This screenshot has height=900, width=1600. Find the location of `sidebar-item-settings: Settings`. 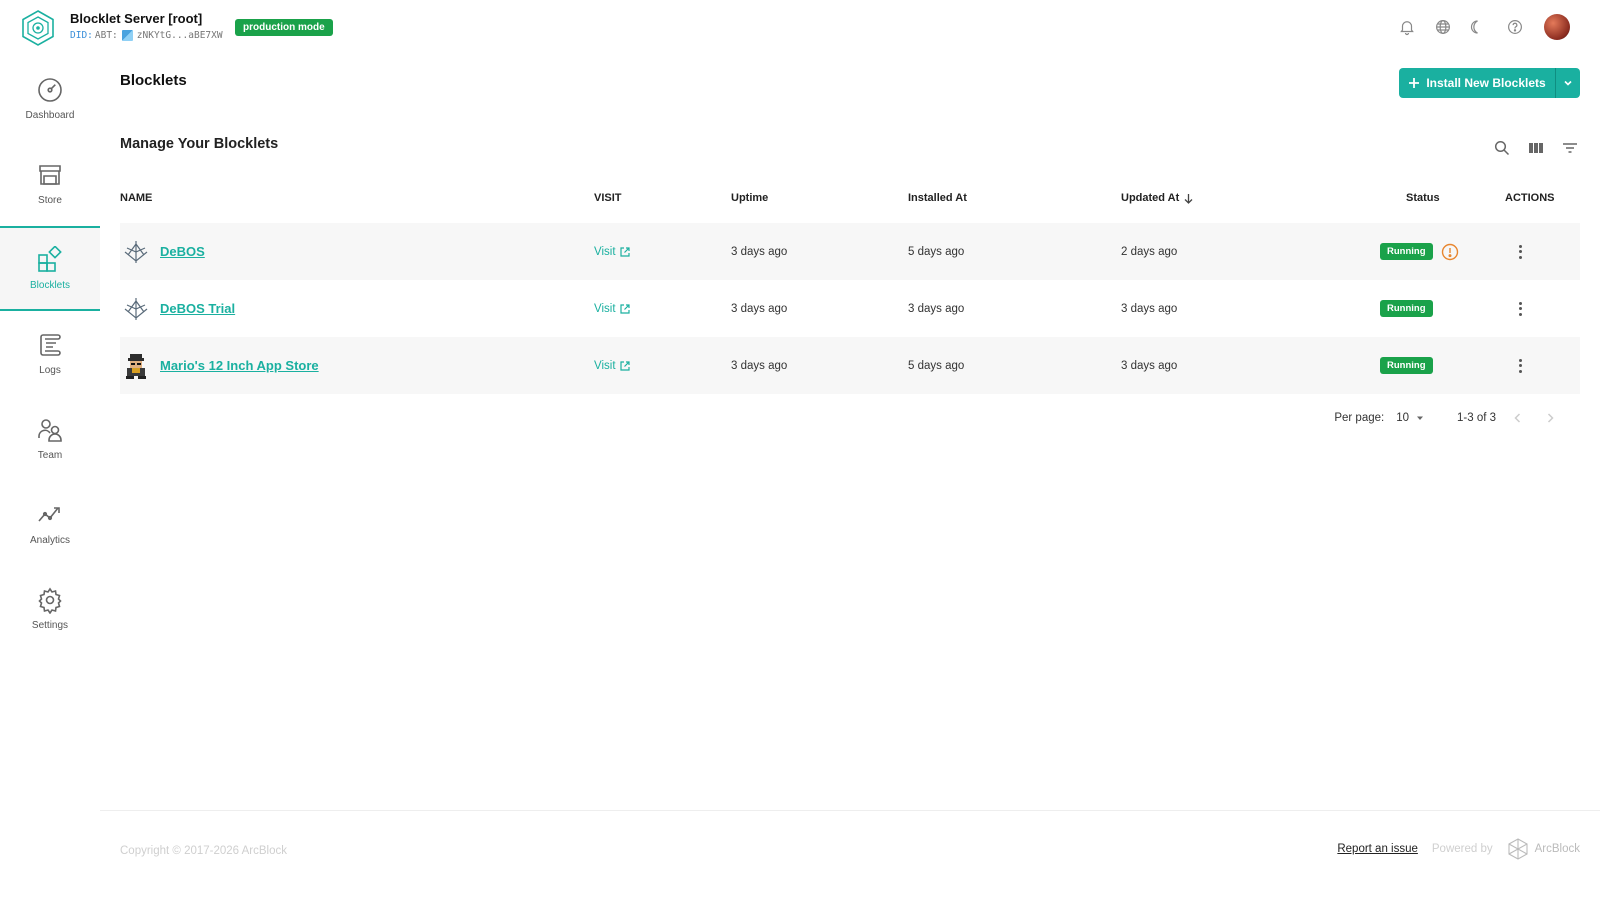

sidebar-item-settings: Settings is located at coordinates (50, 608).